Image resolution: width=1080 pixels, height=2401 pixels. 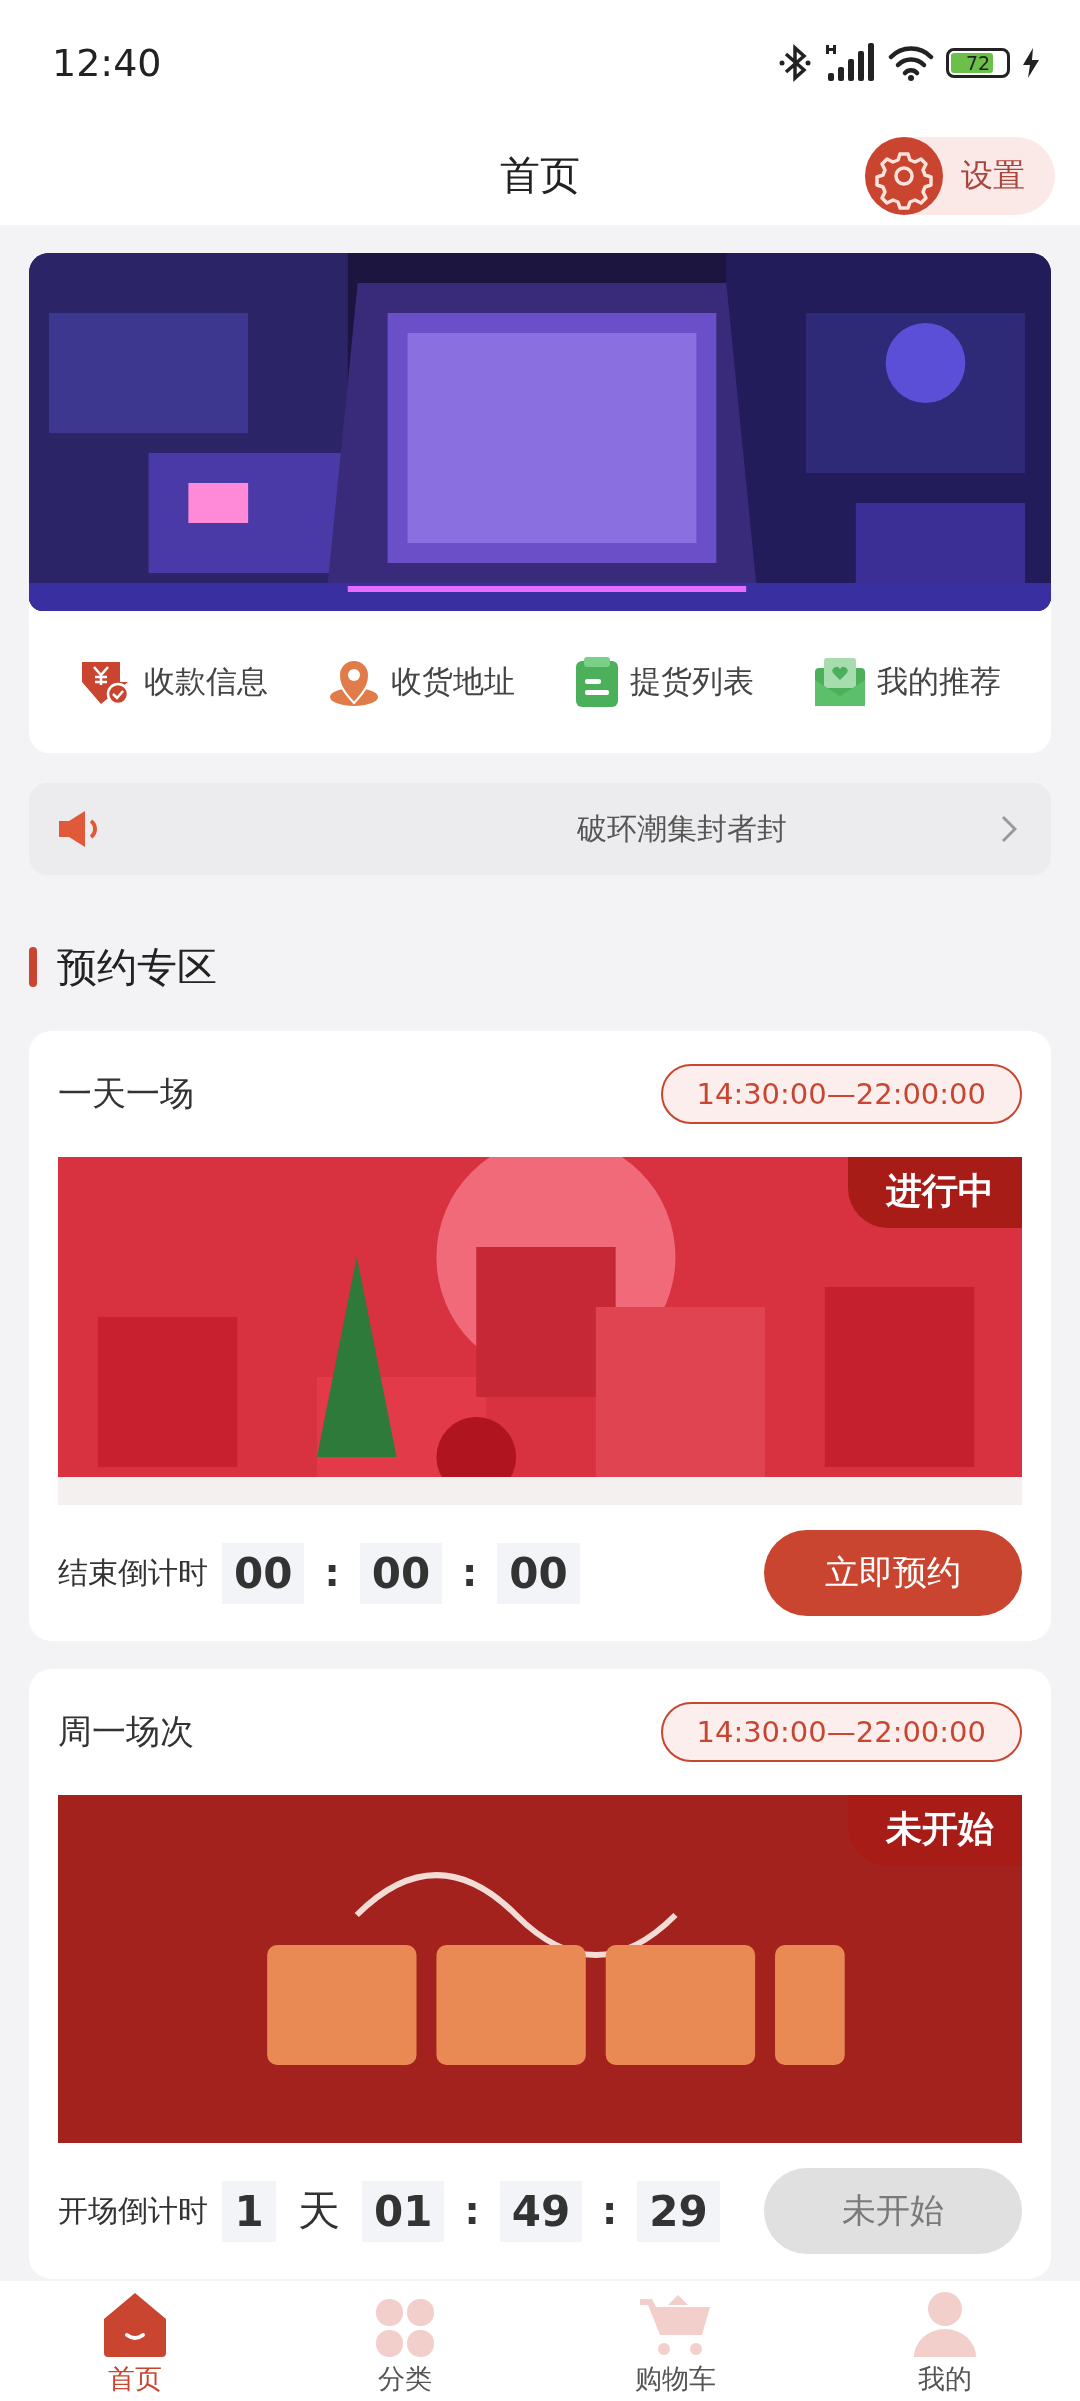 I want to click on section-title: 预约专区, so click(x=137, y=967).